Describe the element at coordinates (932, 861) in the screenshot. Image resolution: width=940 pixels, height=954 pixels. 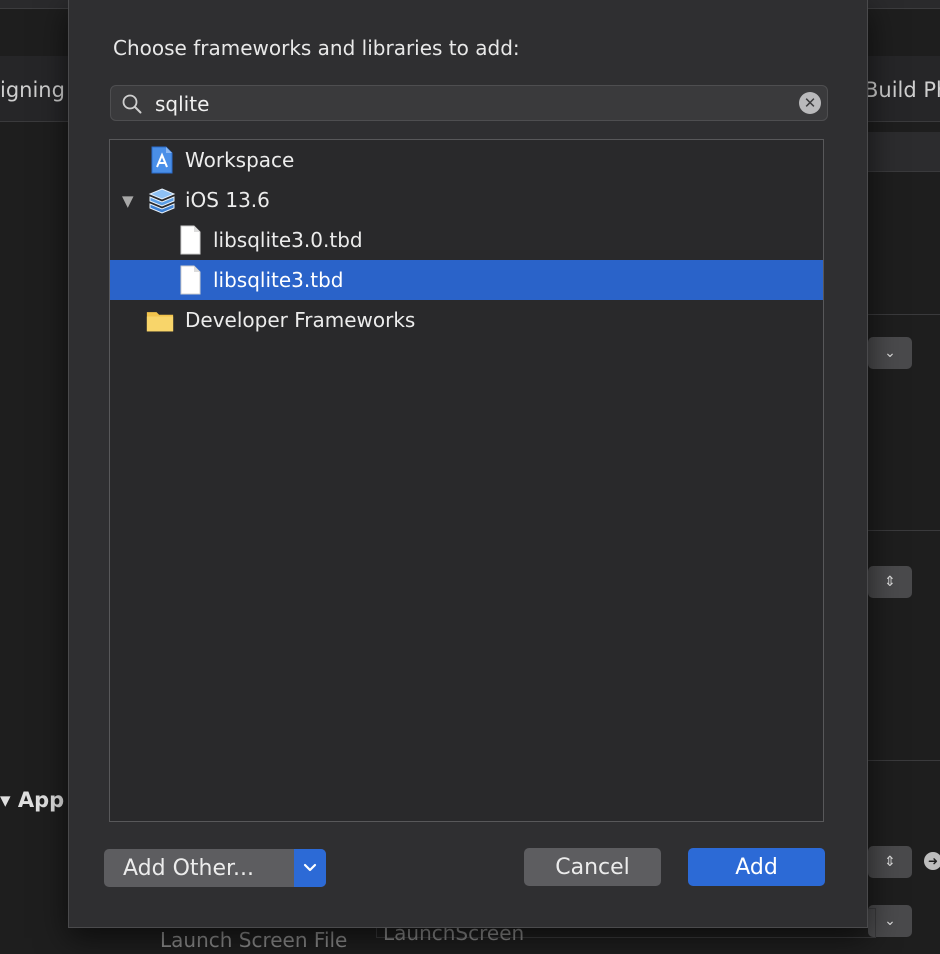
I see `navigate-arrow-icon: ➜` at that location.